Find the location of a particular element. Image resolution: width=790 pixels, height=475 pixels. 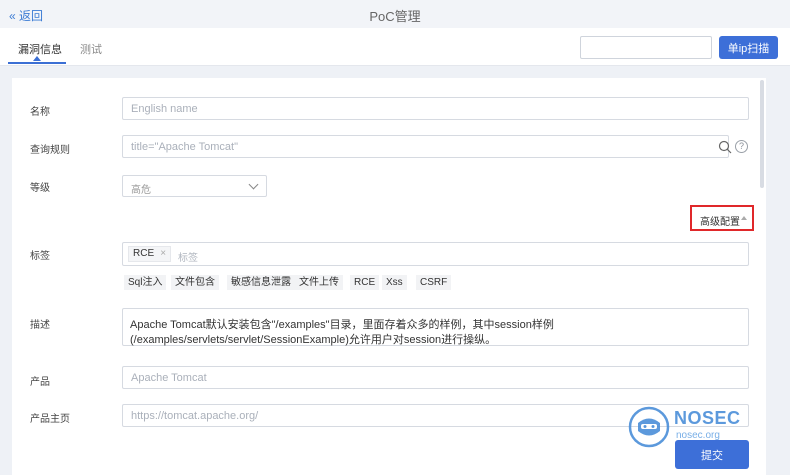

level-select: 高危 is located at coordinates (194, 186).